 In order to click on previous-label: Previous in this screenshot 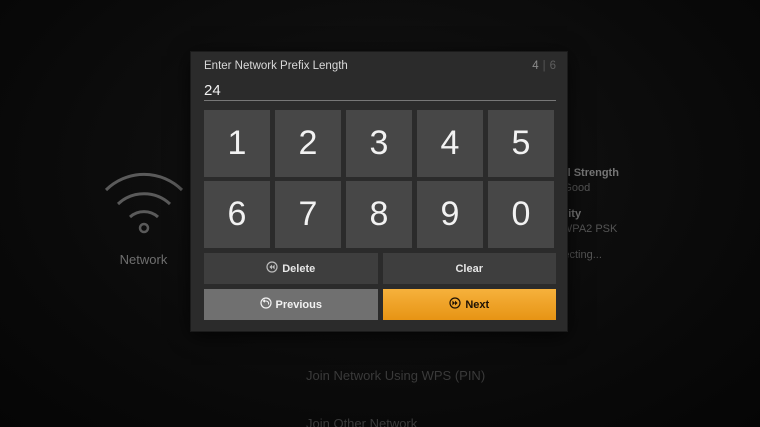, I will do `click(298, 304)`.